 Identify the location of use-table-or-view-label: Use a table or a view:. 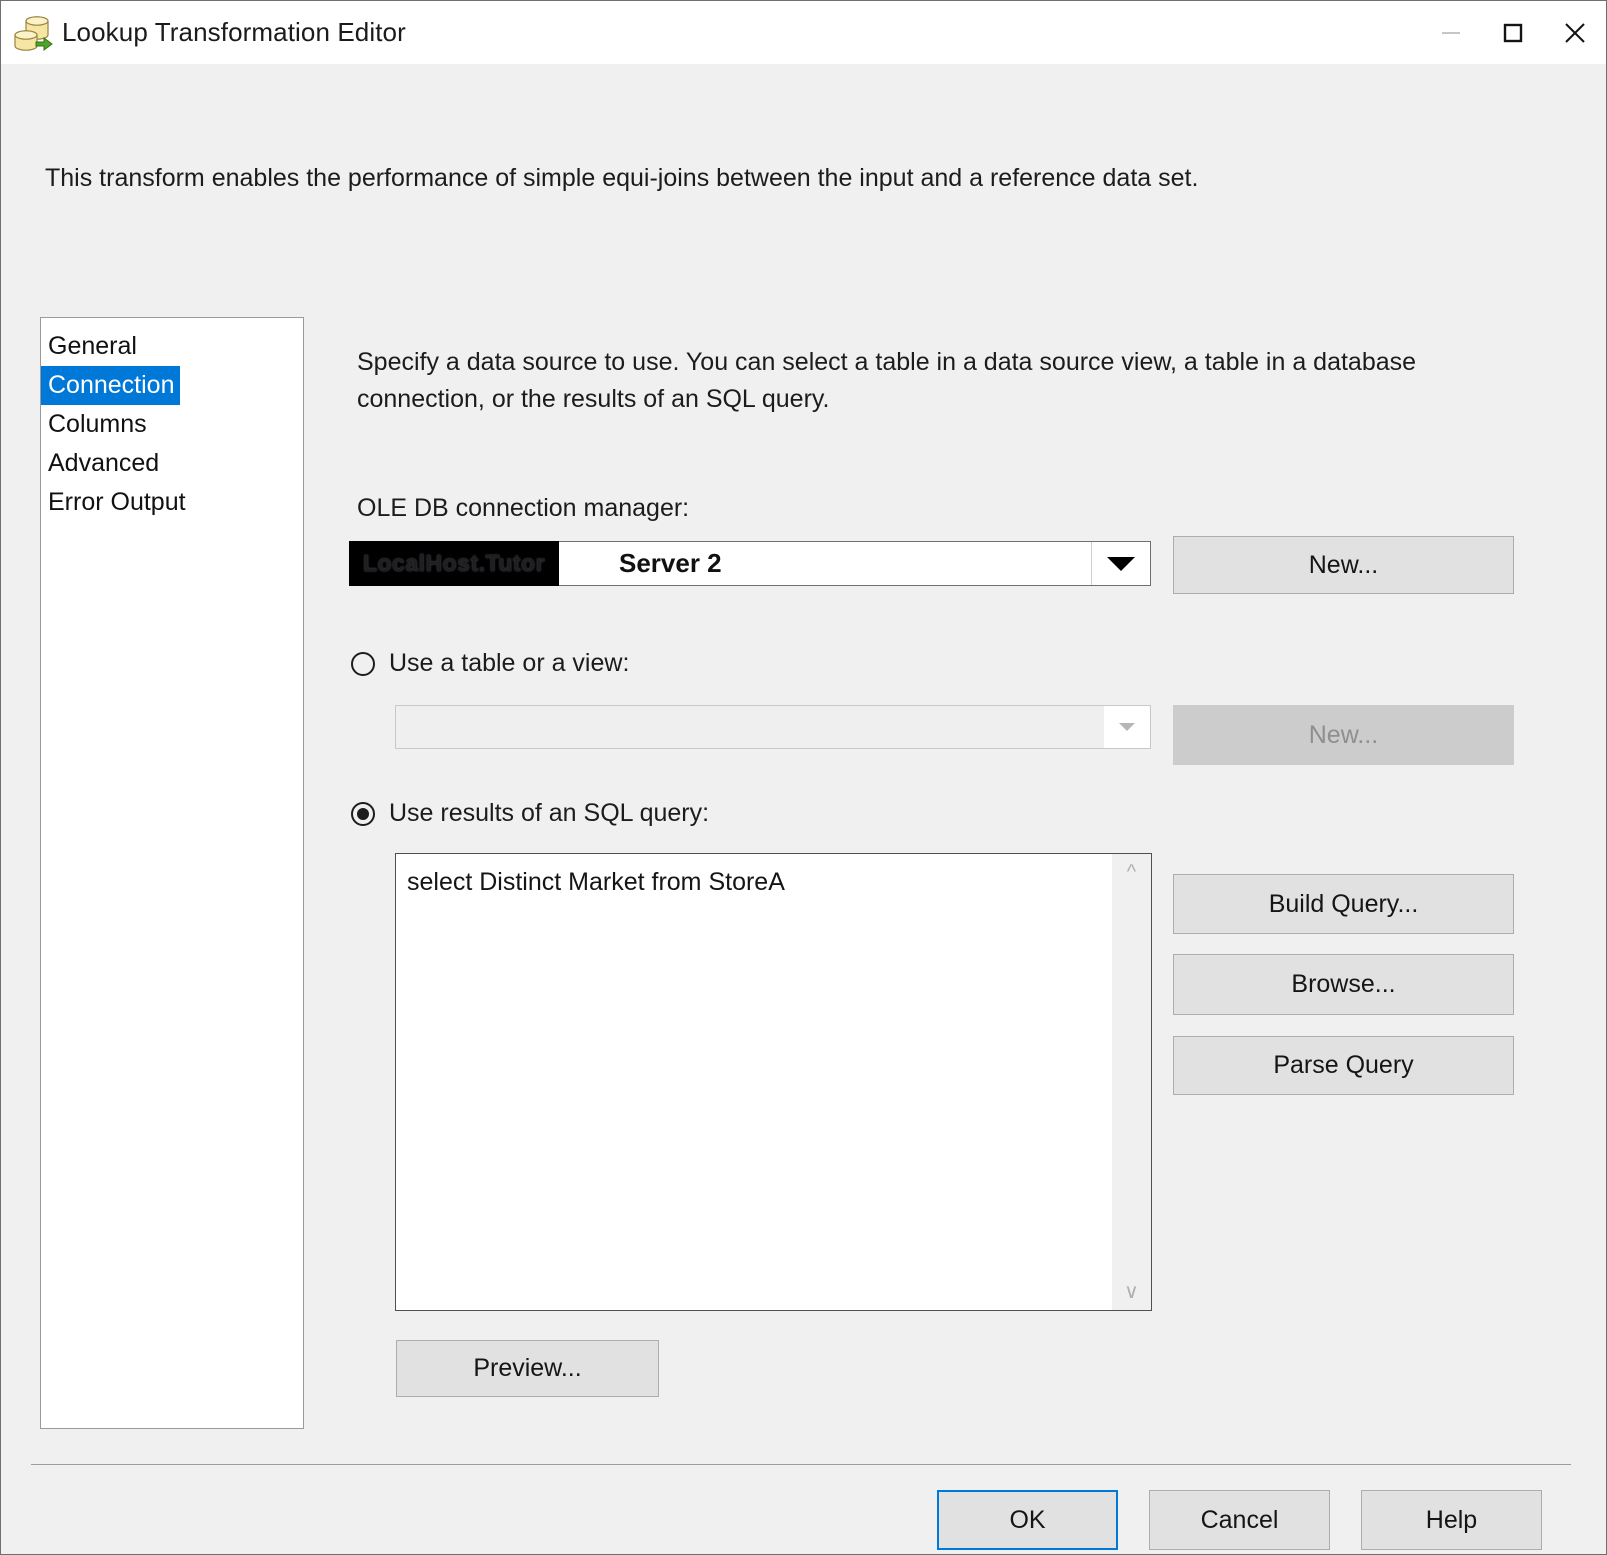
(509, 663).